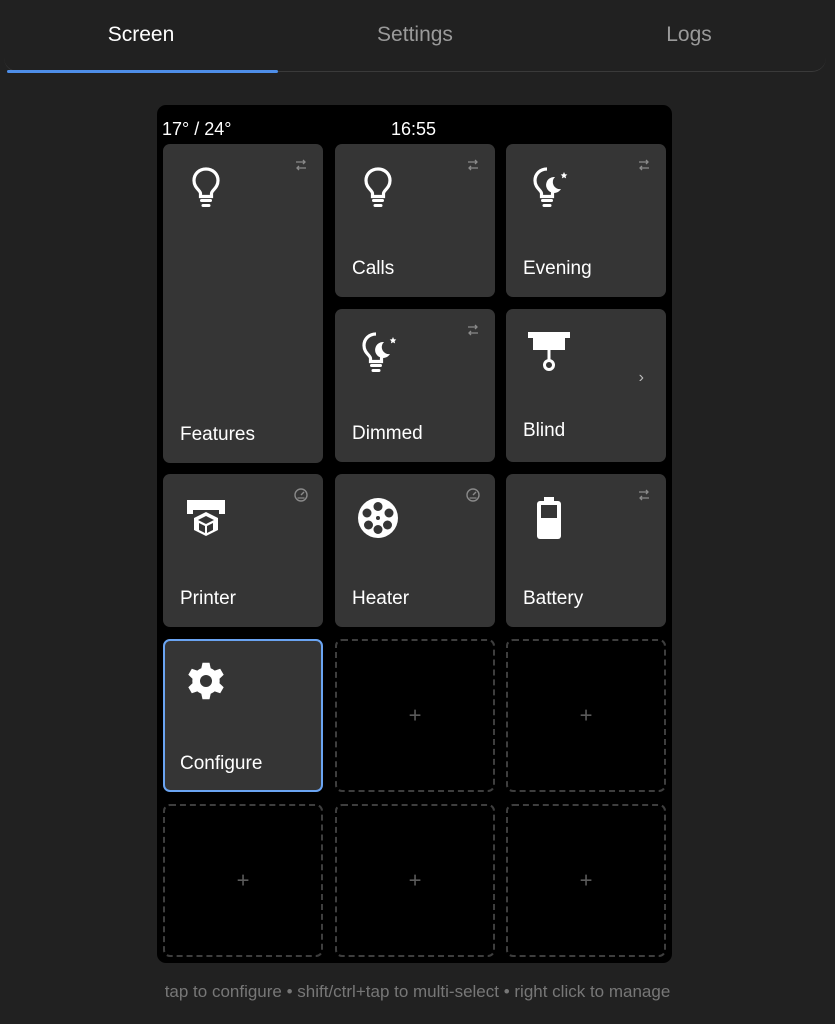  I want to click on battery-icon, so click(549, 518).